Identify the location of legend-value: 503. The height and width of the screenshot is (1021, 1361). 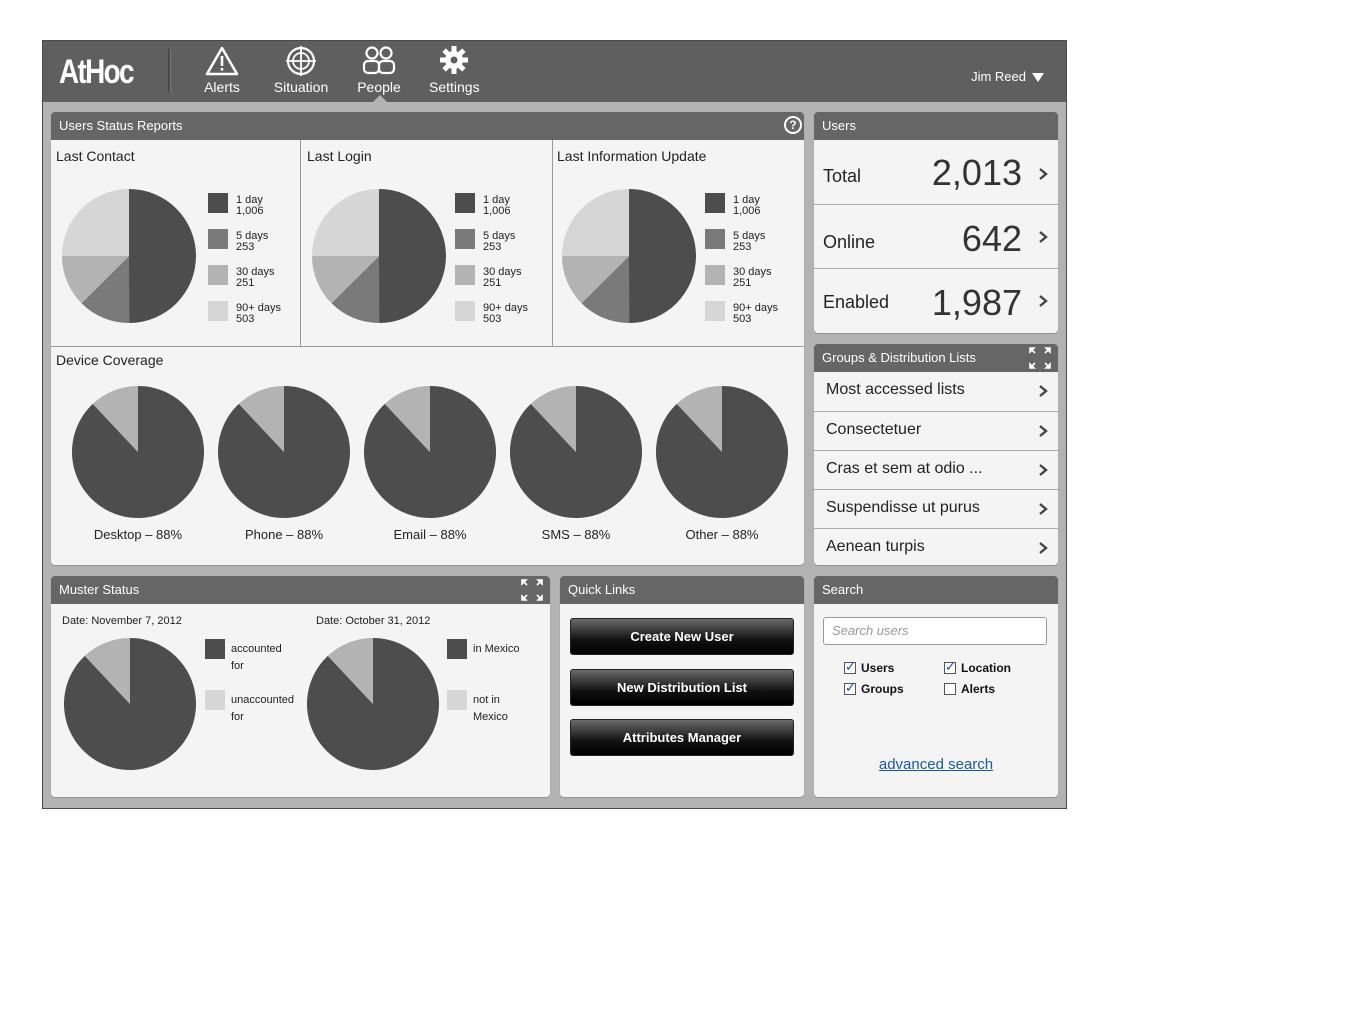
(492, 319).